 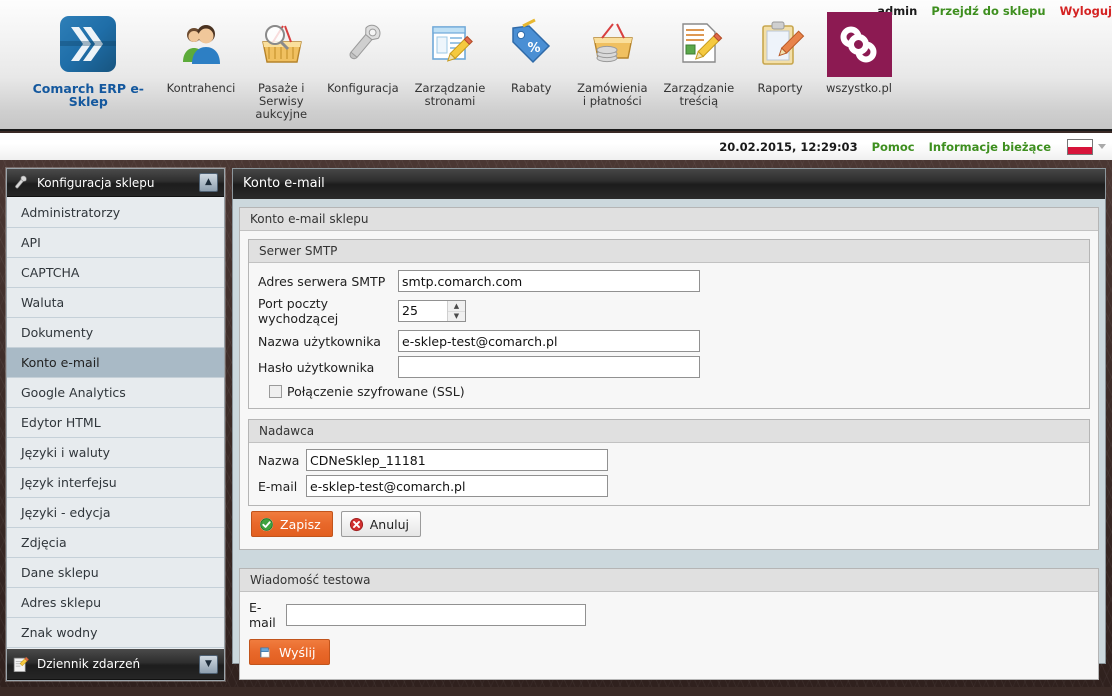 What do you see at coordinates (115, 273) in the screenshot?
I see `sidebar-item-captcha: CAPTCHA` at bounding box center [115, 273].